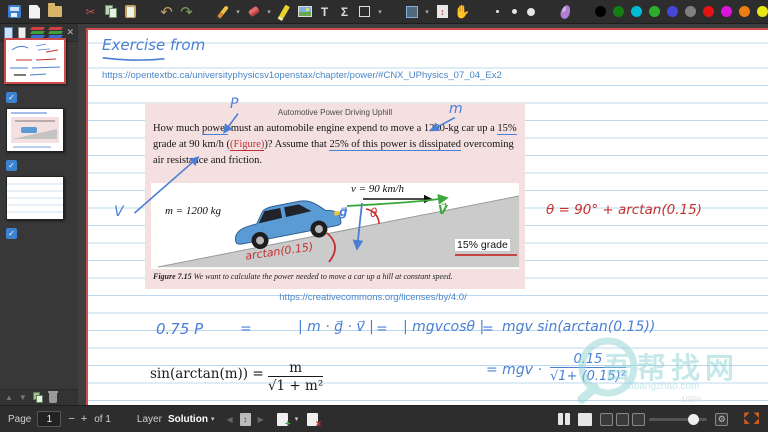 The height and width of the screenshot is (432, 768). What do you see at coordinates (222, 12) in the screenshot?
I see `pen-tool-button` at bounding box center [222, 12].